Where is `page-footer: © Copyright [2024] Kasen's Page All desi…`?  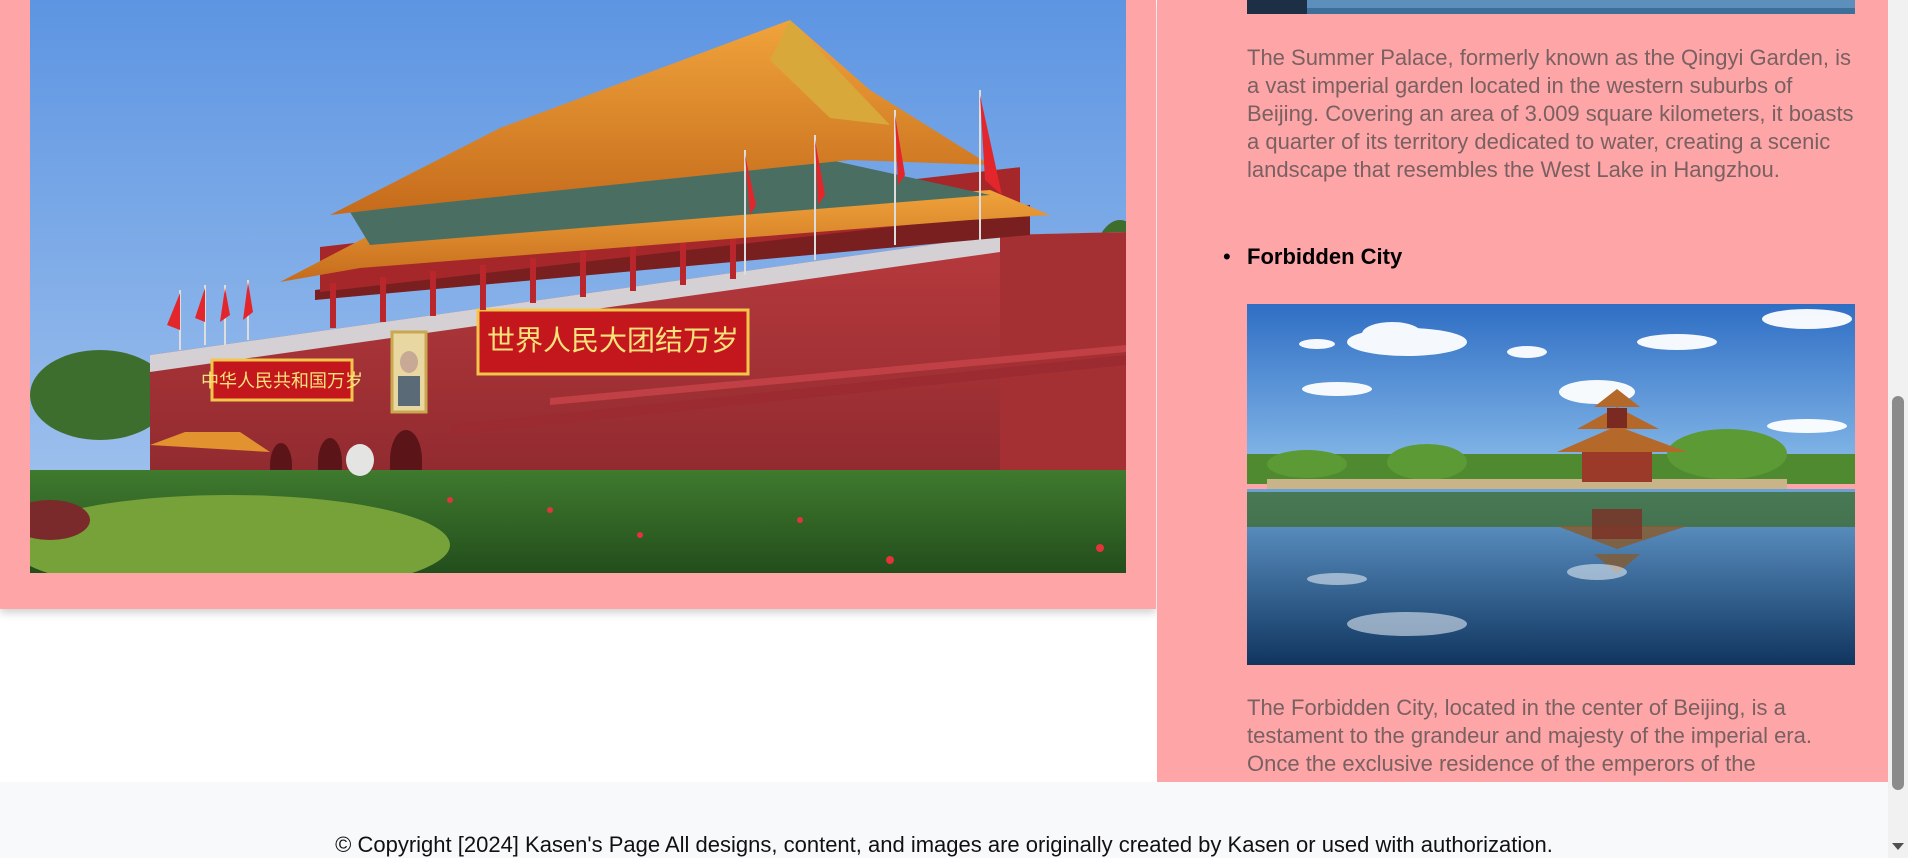 page-footer: © Copyright [2024] Kasen's Page All desi… is located at coordinates (944, 820).